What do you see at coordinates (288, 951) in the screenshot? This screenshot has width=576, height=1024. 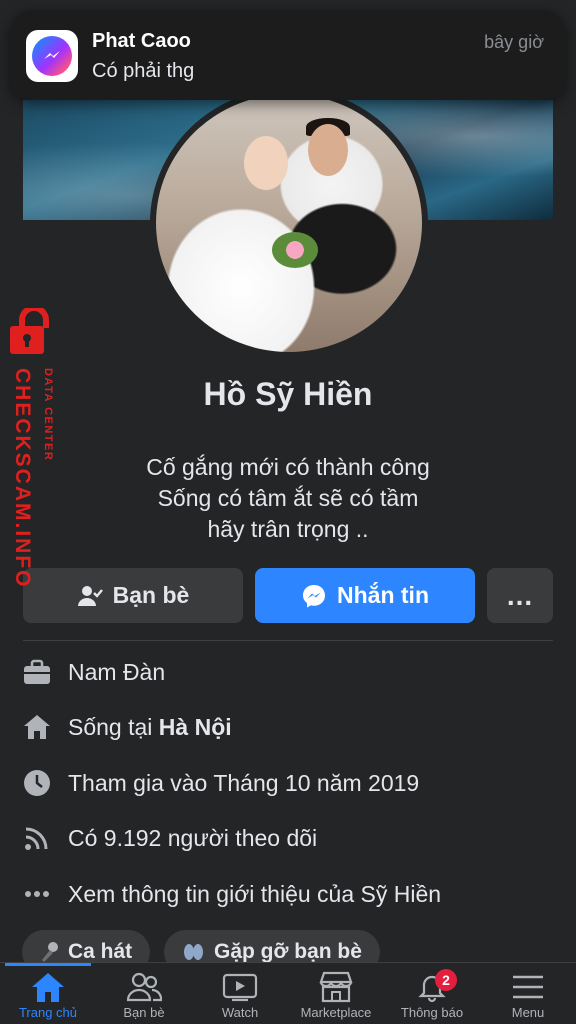 I see `hobby-chip-label: Gặp gỡ bạn bè` at bounding box center [288, 951].